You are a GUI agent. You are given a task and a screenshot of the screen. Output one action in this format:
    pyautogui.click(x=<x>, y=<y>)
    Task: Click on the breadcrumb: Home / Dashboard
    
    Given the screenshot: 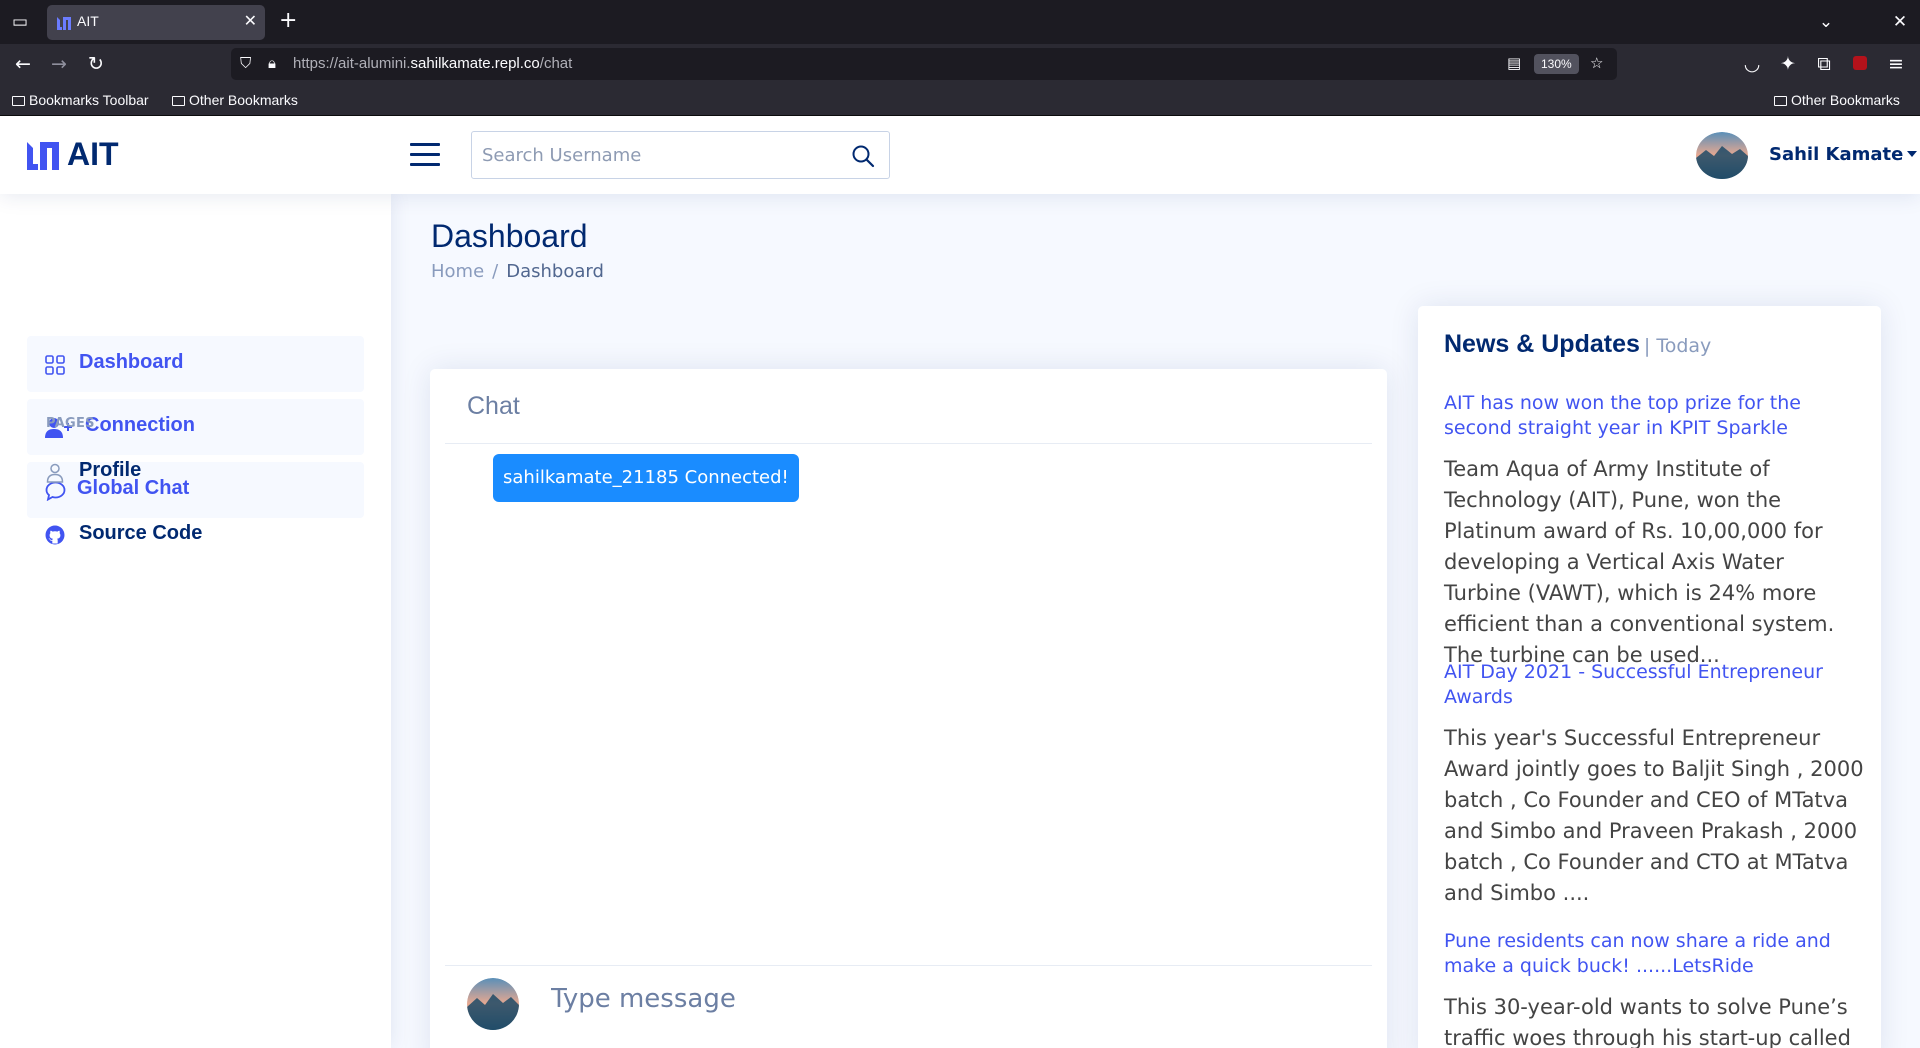 What is the action you would take?
    pyautogui.click(x=517, y=271)
    